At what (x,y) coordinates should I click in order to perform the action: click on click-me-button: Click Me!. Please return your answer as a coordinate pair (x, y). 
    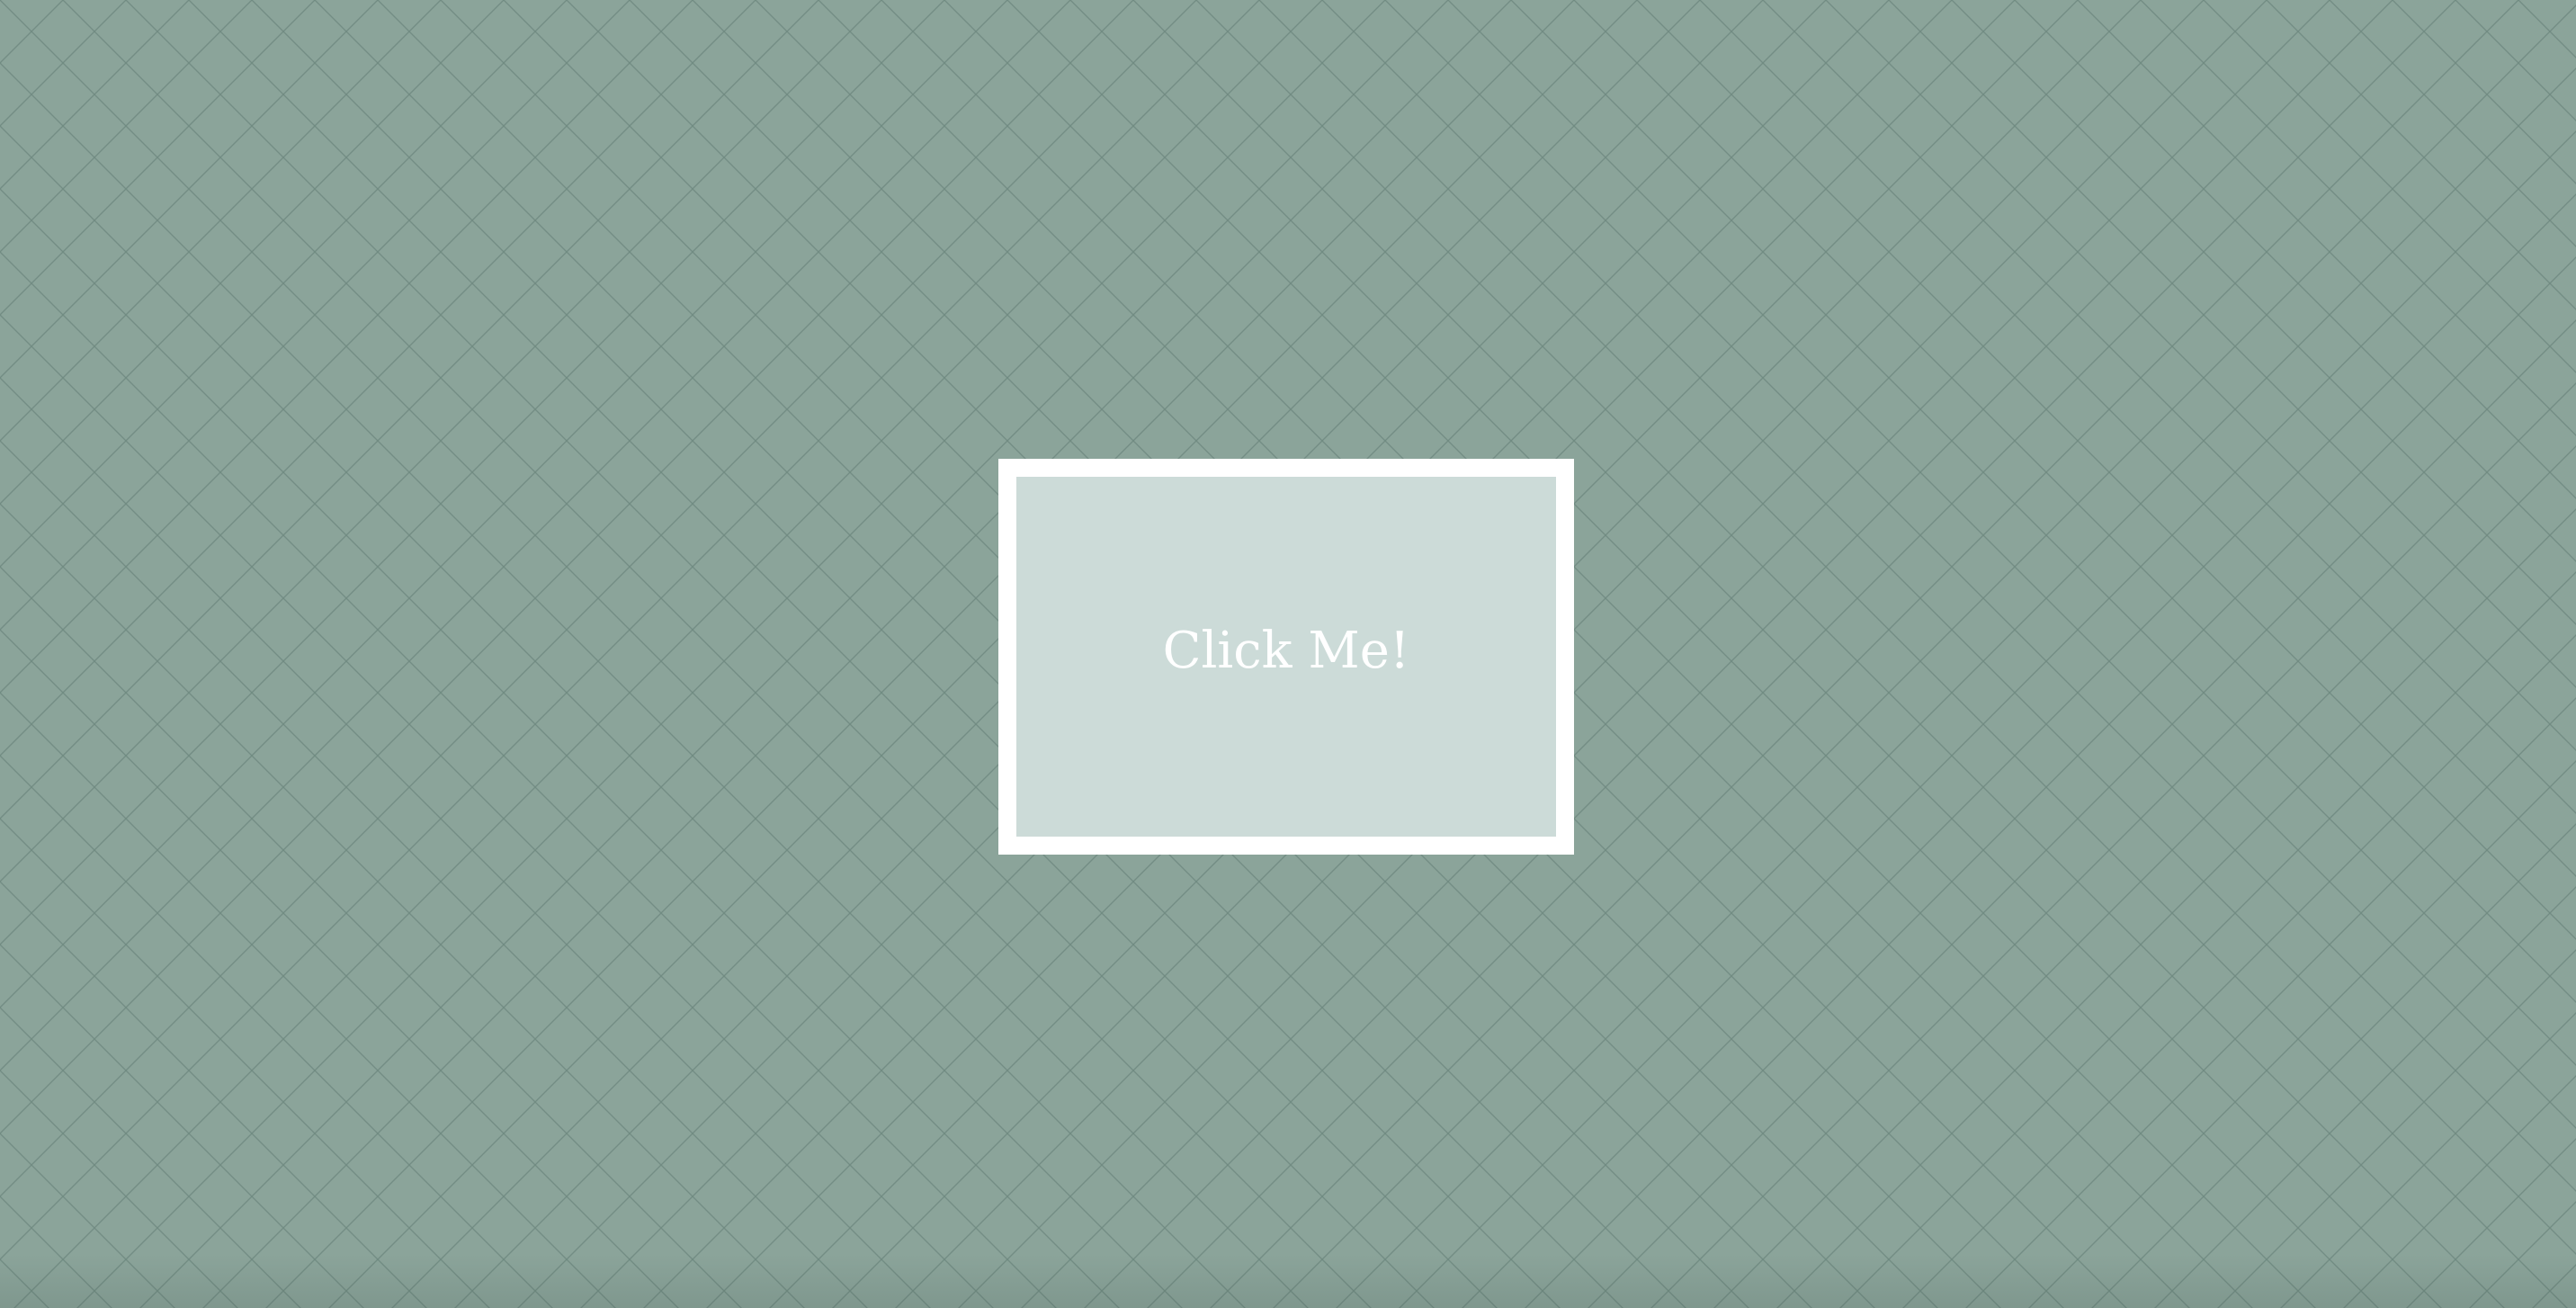
    Looking at the image, I should click on (1286, 657).